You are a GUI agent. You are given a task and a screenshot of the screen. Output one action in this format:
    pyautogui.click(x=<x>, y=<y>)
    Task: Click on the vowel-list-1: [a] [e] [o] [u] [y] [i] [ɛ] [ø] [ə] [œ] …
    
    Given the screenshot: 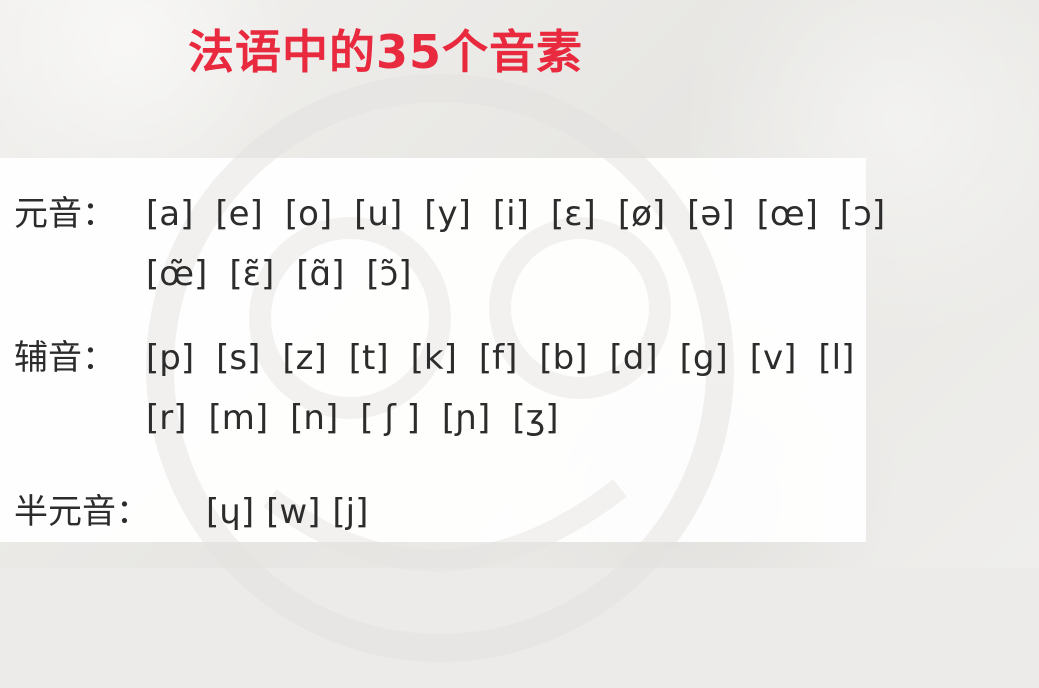 What is the action you would take?
    pyautogui.click(x=526, y=214)
    